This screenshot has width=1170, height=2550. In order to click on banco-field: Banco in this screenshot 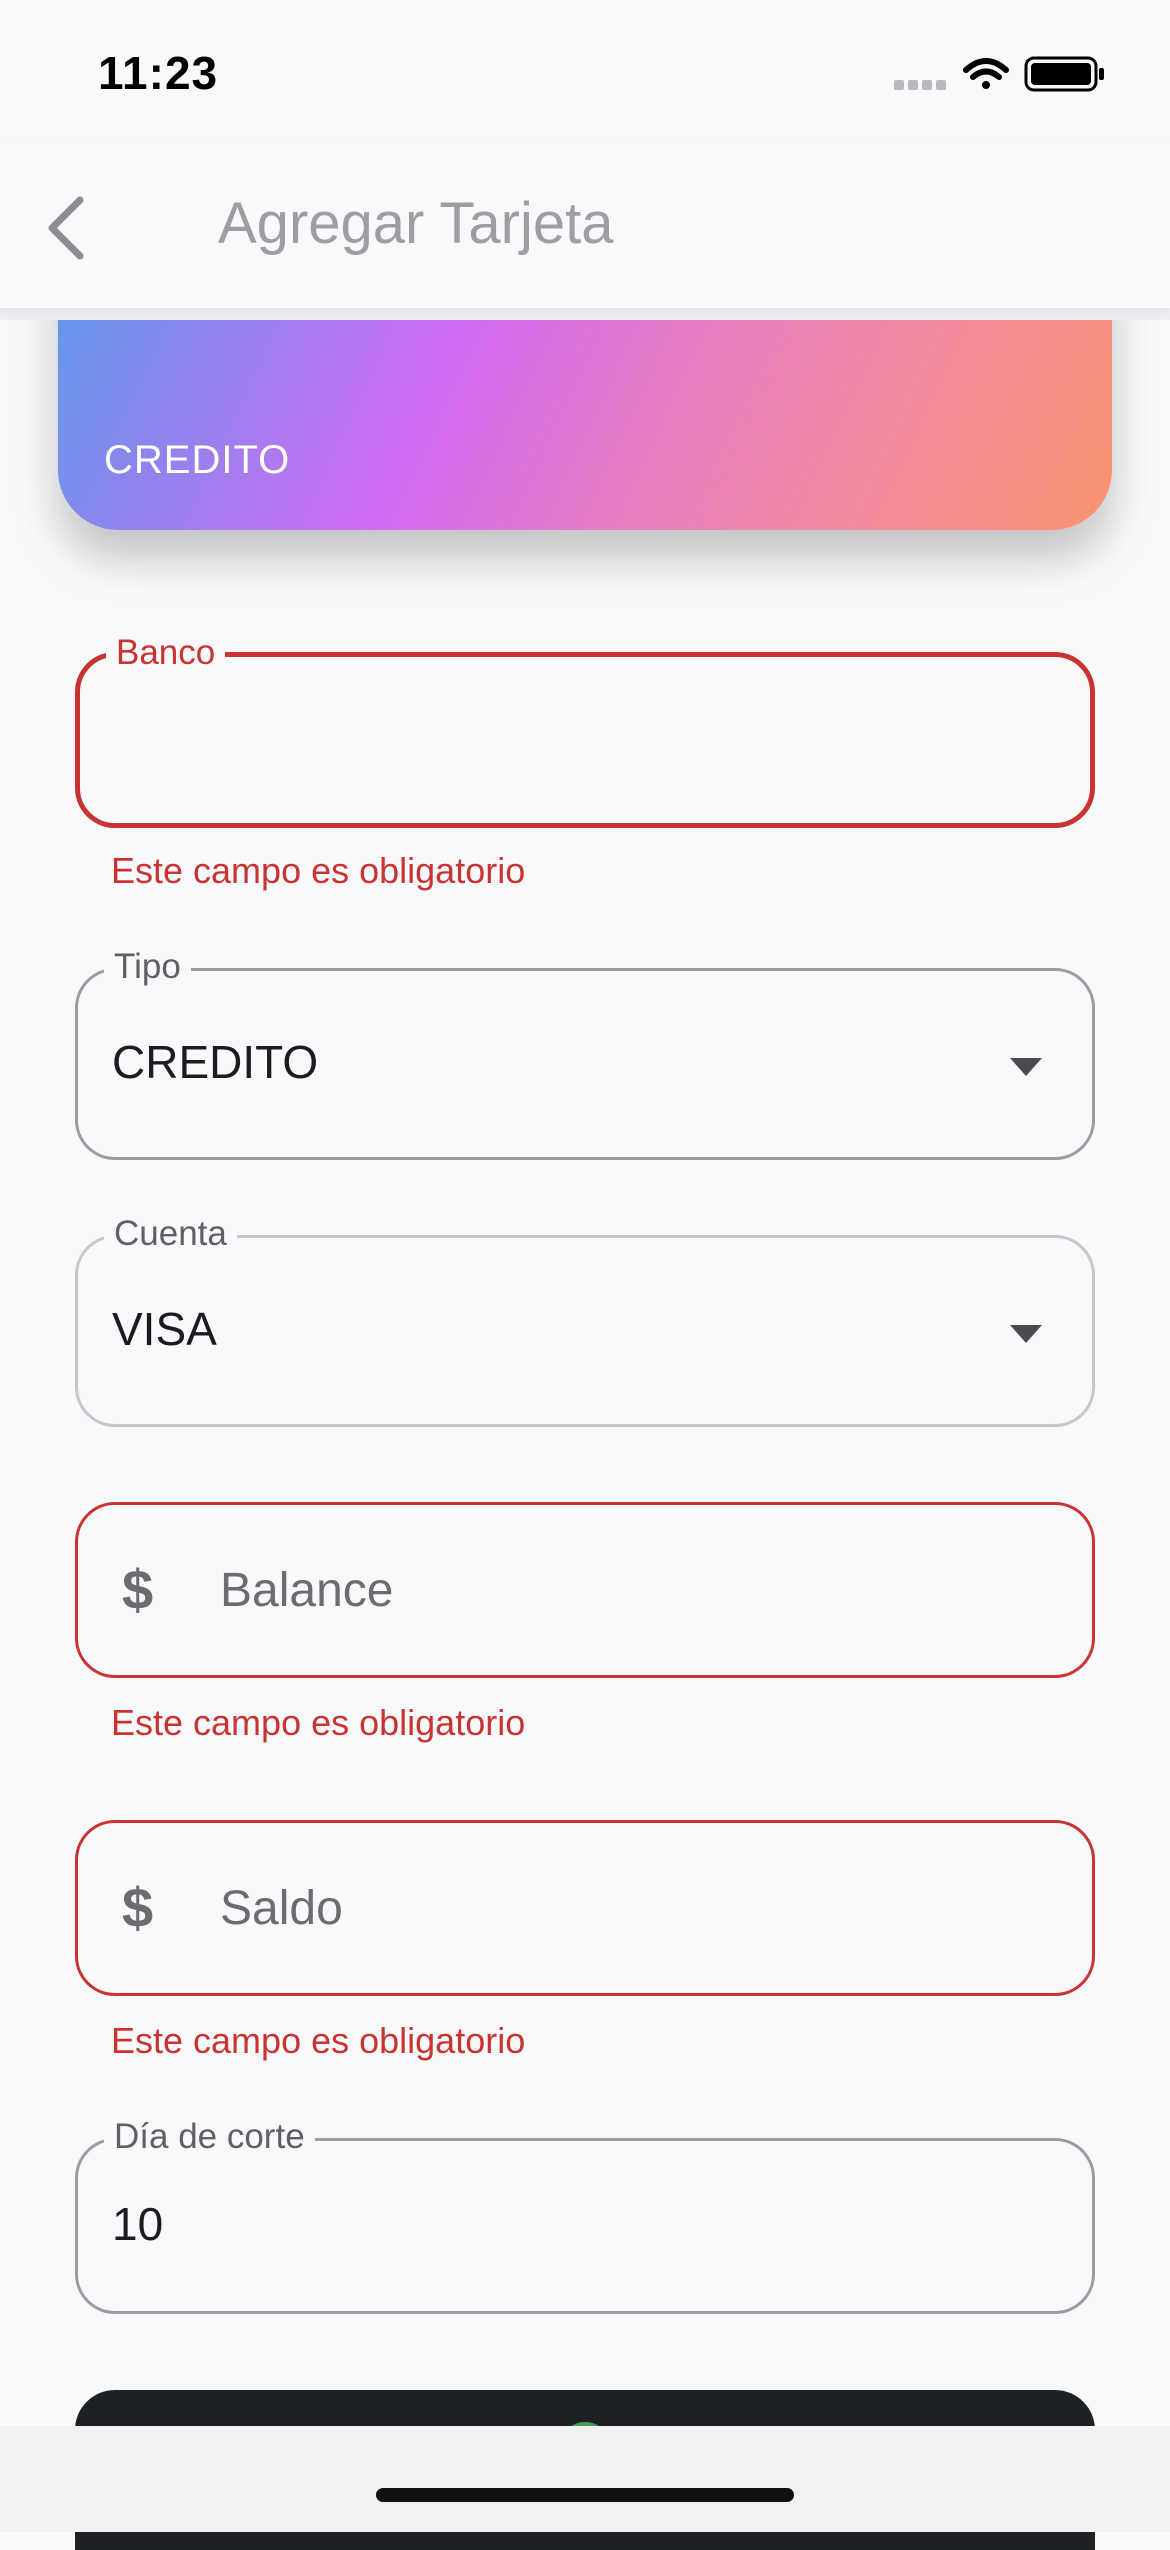, I will do `click(585, 730)`.